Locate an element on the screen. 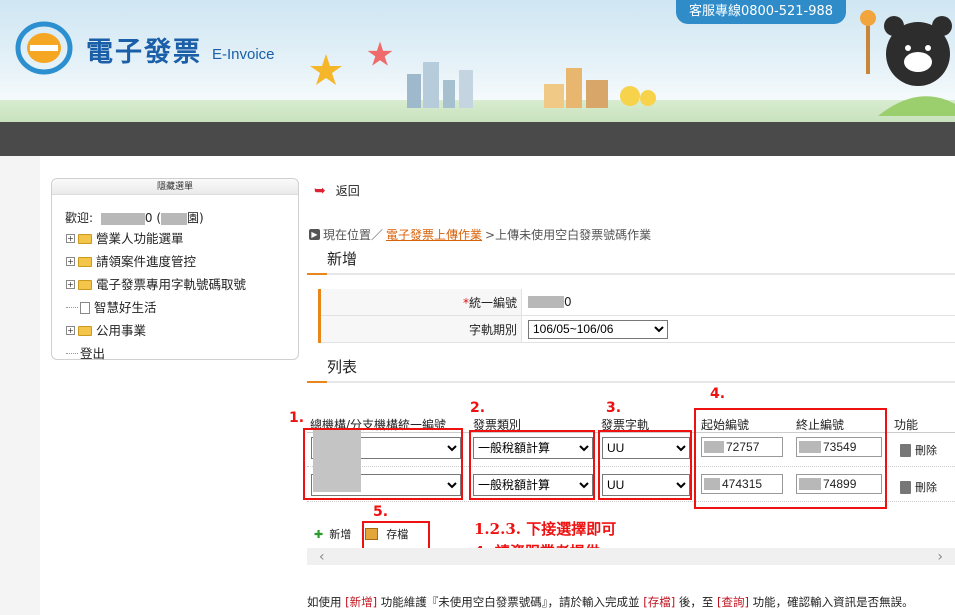  sidebar-item-case-progress: + 請領案件進度管控 is located at coordinates (156, 261).